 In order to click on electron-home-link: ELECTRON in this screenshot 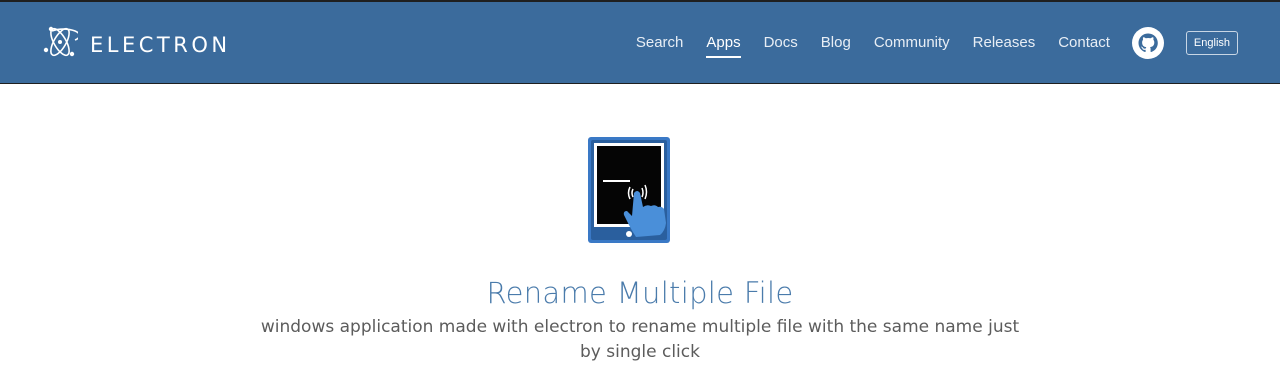, I will do `click(136, 44)`.